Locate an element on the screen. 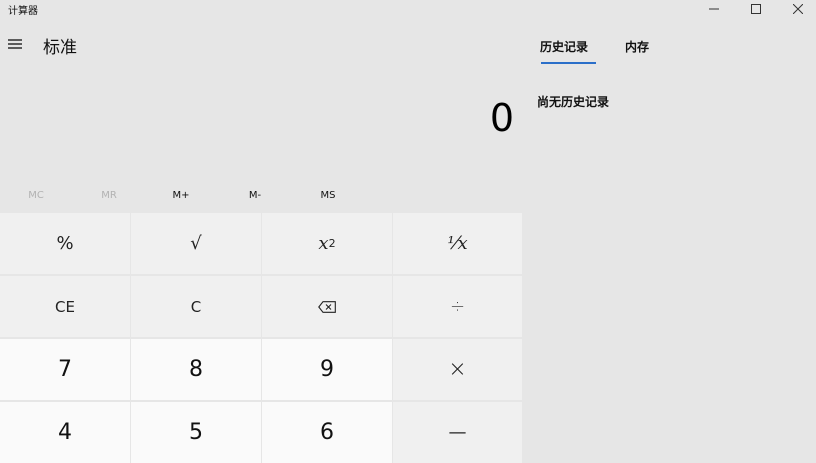 The height and width of the screenshot is (463, 816). clear-entry-button: CE is located at coordinates (65, 306).